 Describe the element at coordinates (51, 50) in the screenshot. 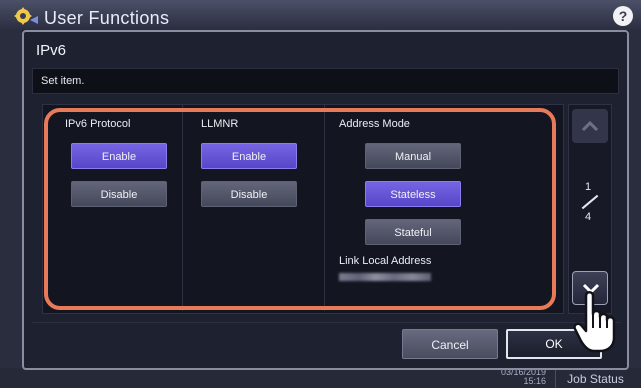

I see `dialog-title: IPv6` at that location.